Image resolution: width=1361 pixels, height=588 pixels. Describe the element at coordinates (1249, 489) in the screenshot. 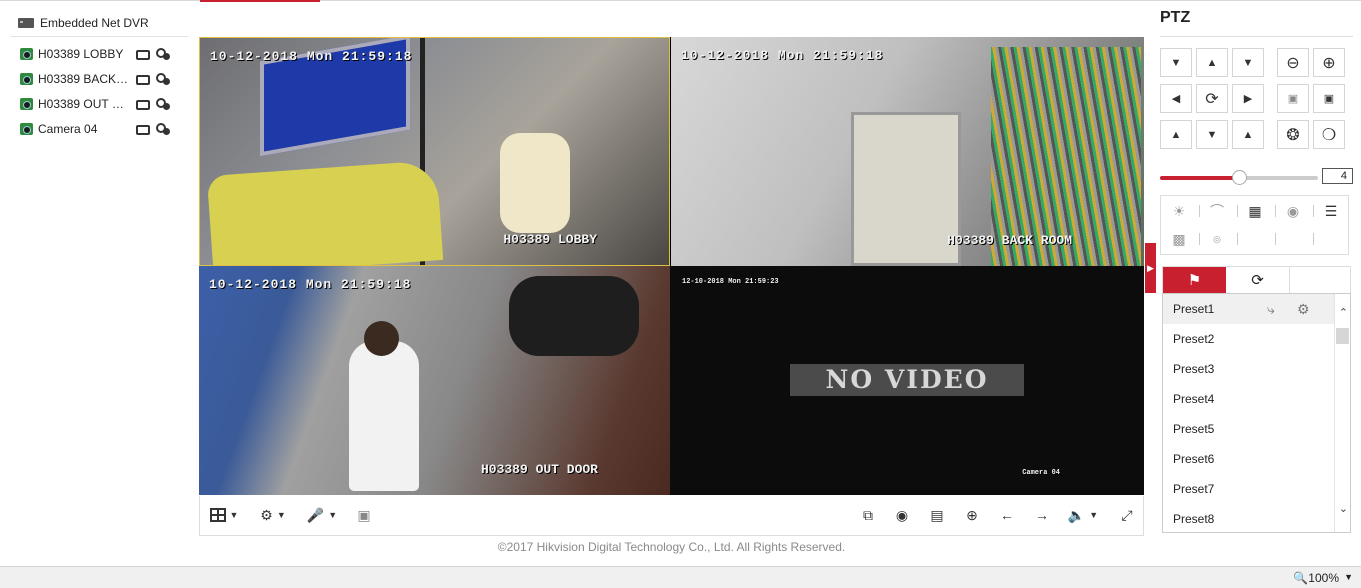

I see `list-item: Preset7` at that location.